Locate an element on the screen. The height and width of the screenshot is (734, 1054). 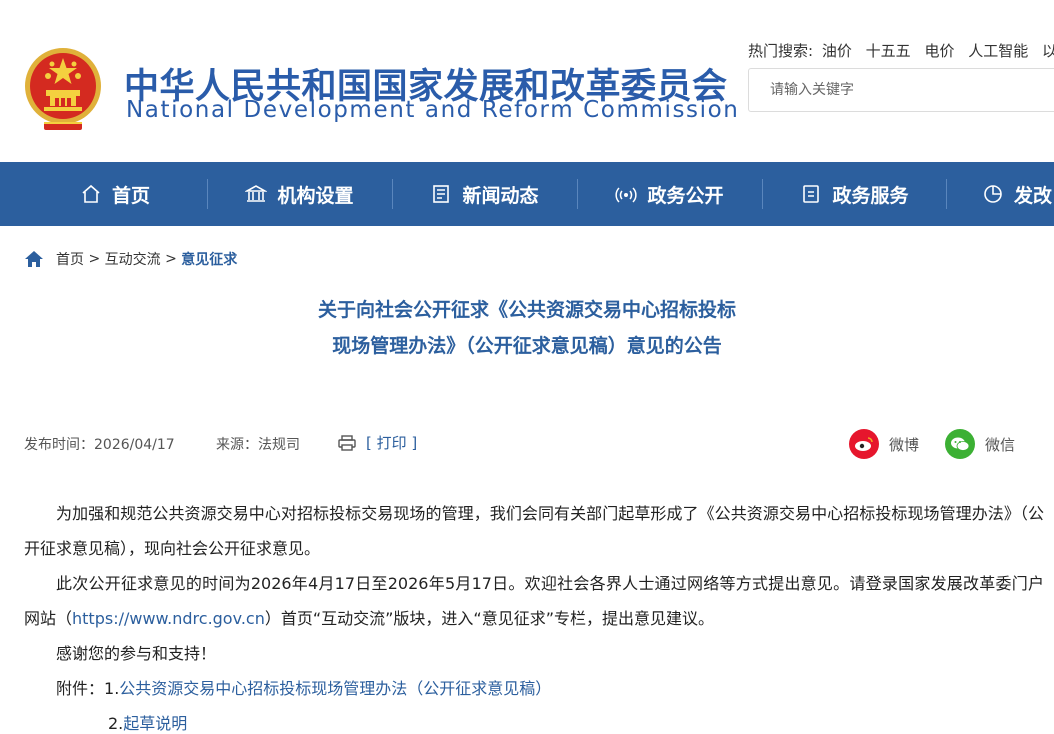
news-icon is located at coordinates (441, 194).